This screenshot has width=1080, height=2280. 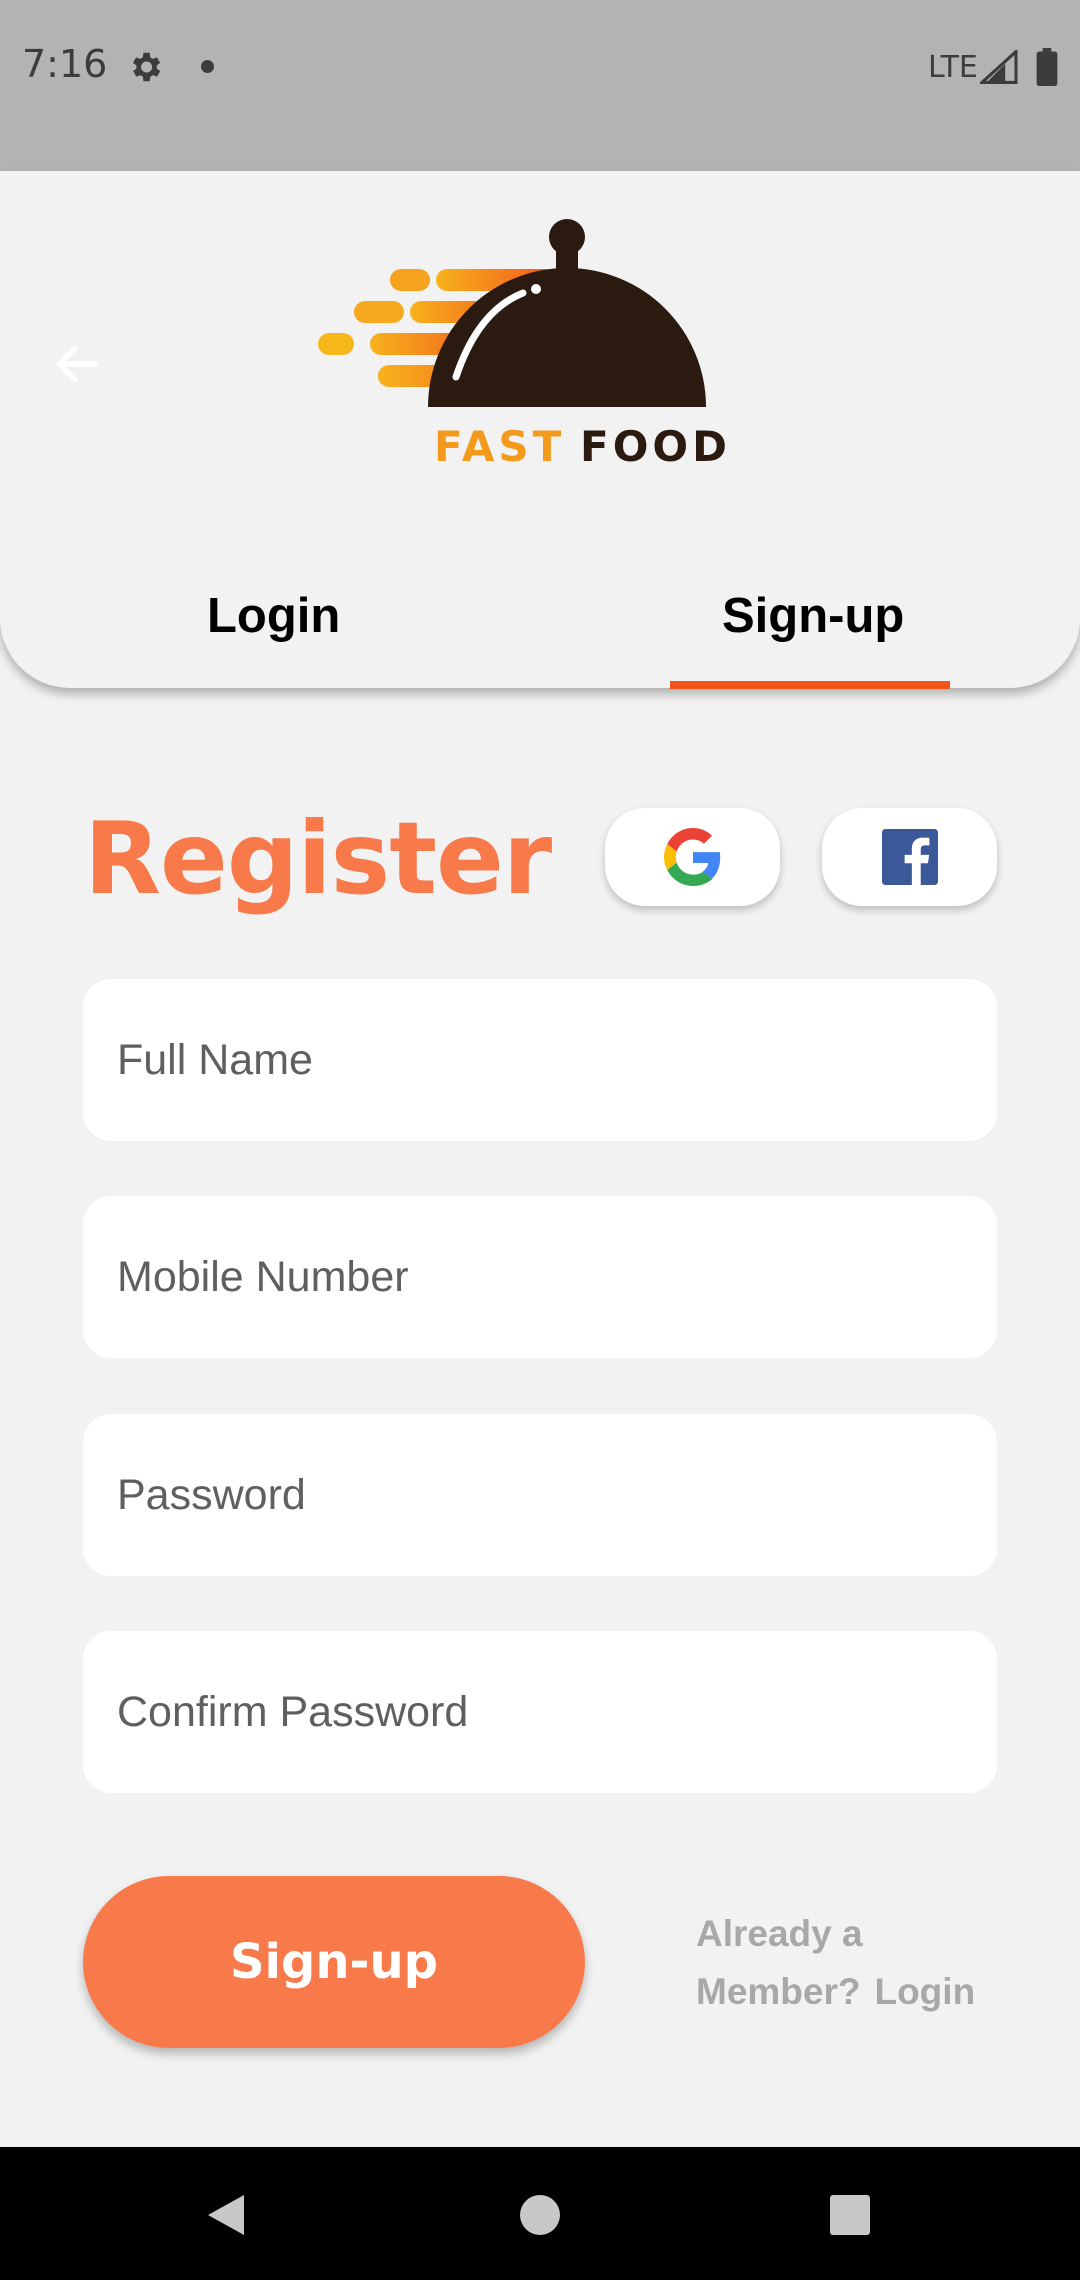 I want to click on facebook-icon, so click(x=909, y=857).